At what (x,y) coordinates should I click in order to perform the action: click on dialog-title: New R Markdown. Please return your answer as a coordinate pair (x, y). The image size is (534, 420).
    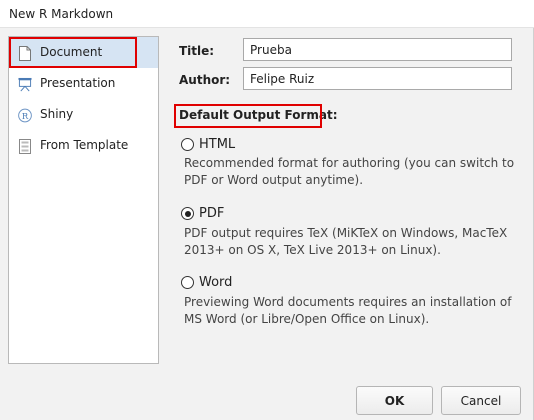
    Looking at the image, I should click on (61, 14).